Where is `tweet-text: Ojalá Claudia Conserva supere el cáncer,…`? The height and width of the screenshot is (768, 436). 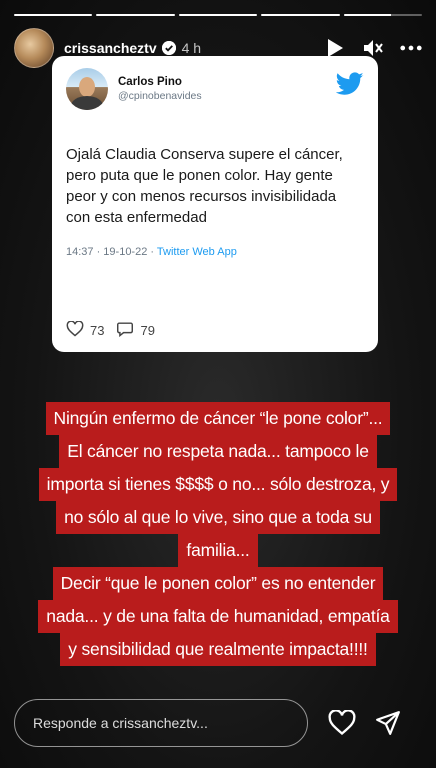 tweet-text: Ojalá Claudia Conserva supere el cáncer,… is located at coordinates (204, 186).